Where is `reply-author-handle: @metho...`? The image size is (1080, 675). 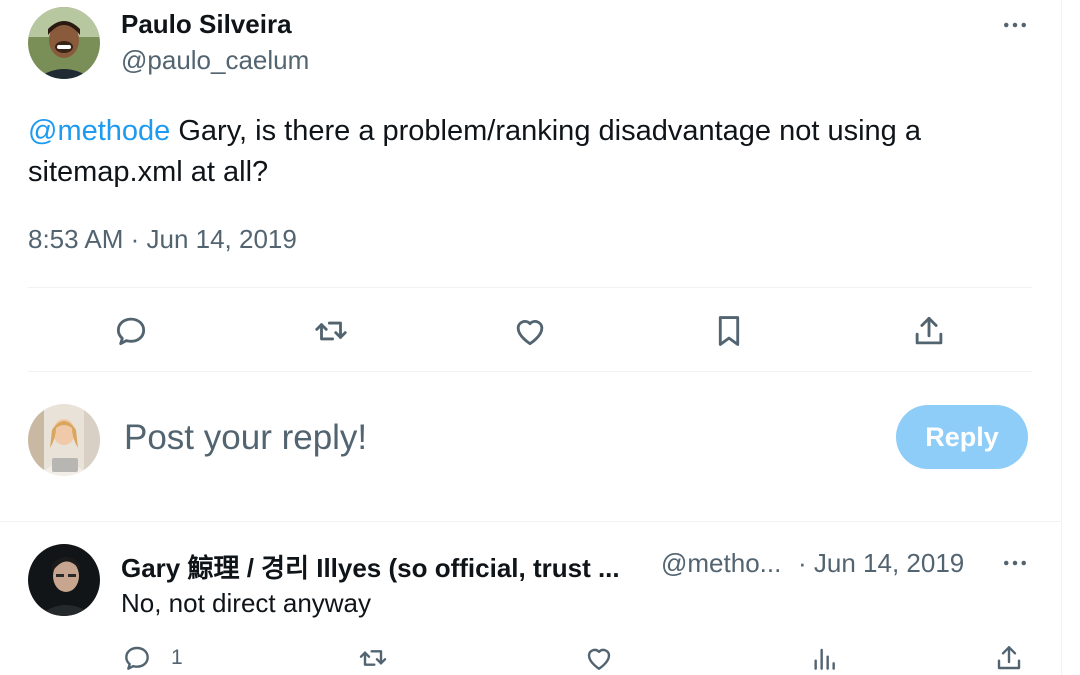
reply-author-handle: @metho... is located at coordinates (721, 563).